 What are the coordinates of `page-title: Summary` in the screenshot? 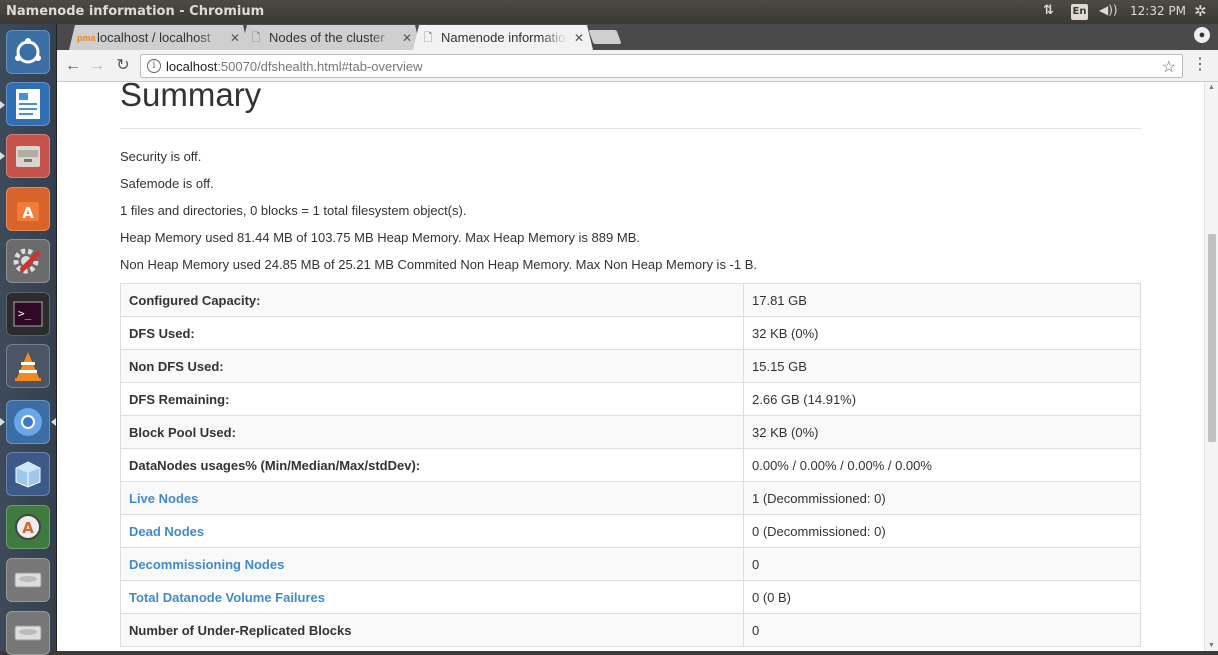 It's located at (191, 97).